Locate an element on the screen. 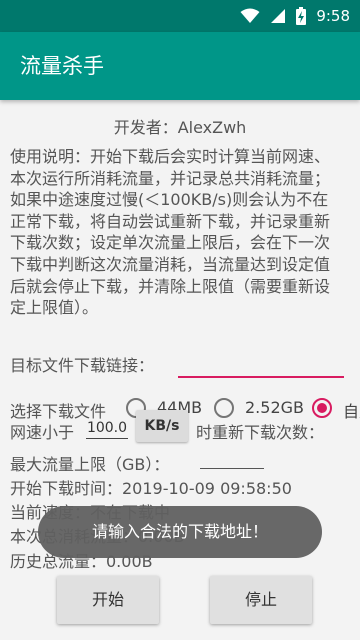  developer-label: 开发者：AlexZwh is located at coordinates (180, 127).